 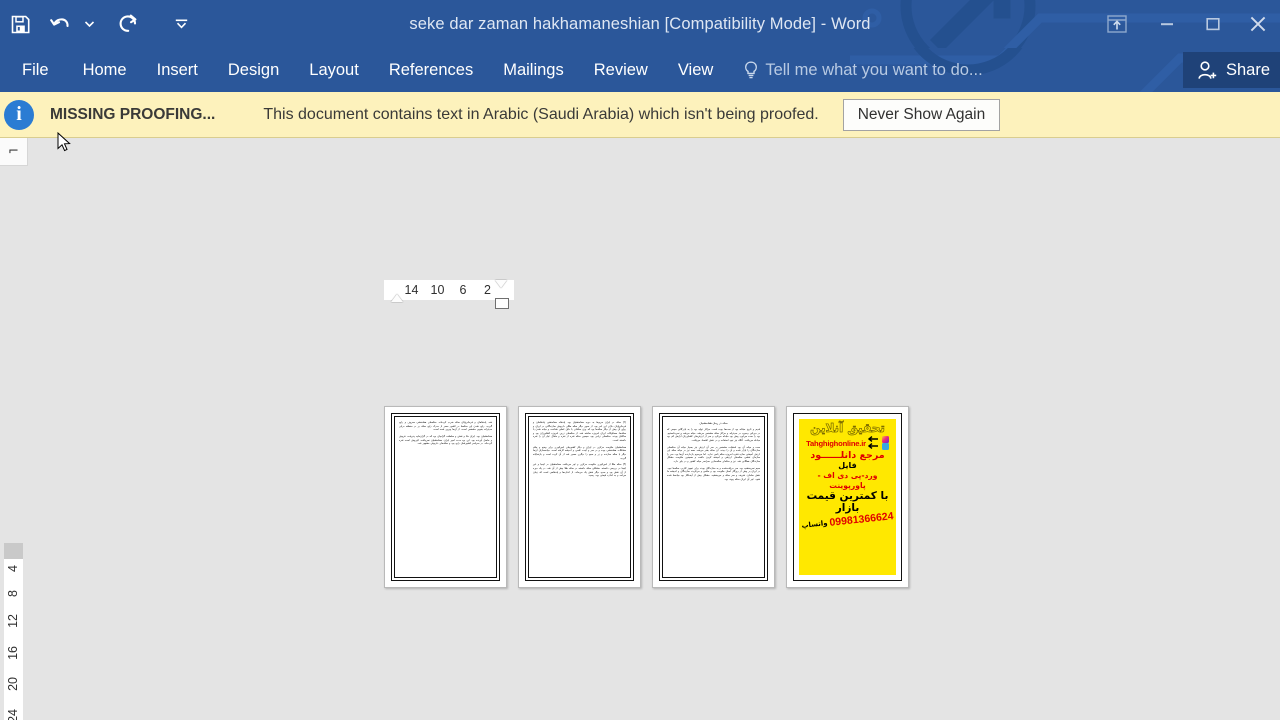 What do you see at coordinates (836, 443) in the screenshot?
I see `ad-website-url: Tahghighonline.ir` at bounding box center [836, 443].